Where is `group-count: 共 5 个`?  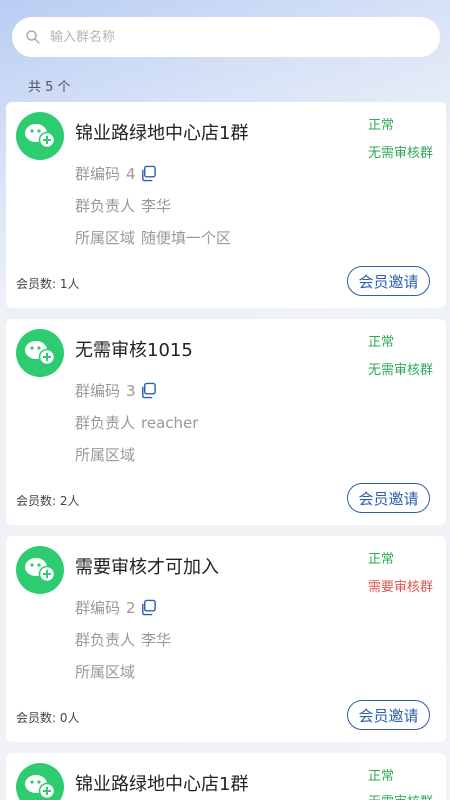 group-count: 共 5 个 is located at coordinates (49, 87).